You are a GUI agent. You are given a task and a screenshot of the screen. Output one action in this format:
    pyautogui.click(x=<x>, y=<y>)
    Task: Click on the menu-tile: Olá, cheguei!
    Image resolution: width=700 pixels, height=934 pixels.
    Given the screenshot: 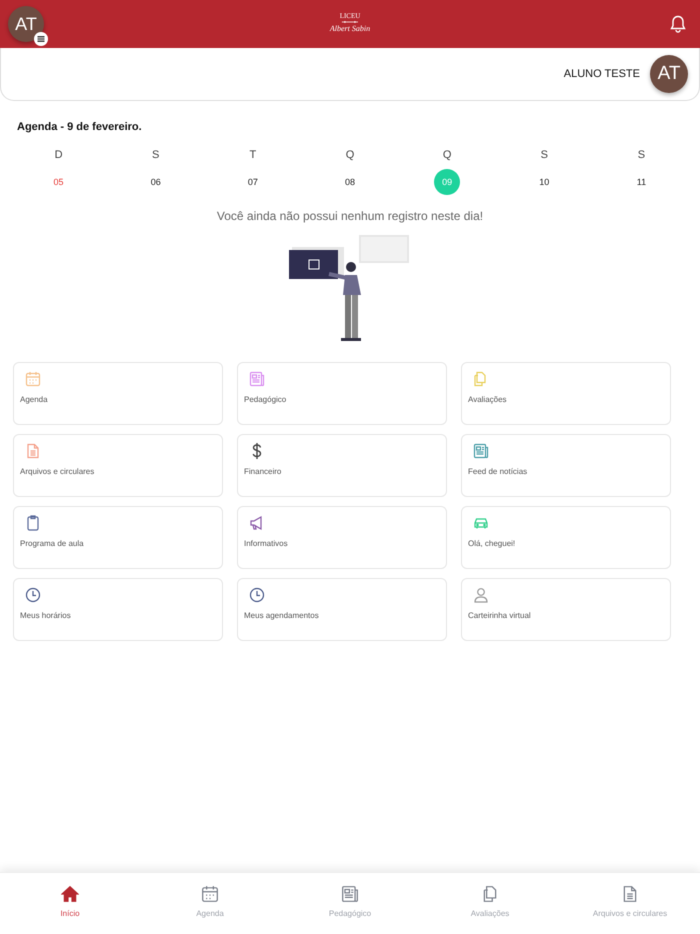 What is the action you would take?
    pyautogui.click(x=566, y=537)
    